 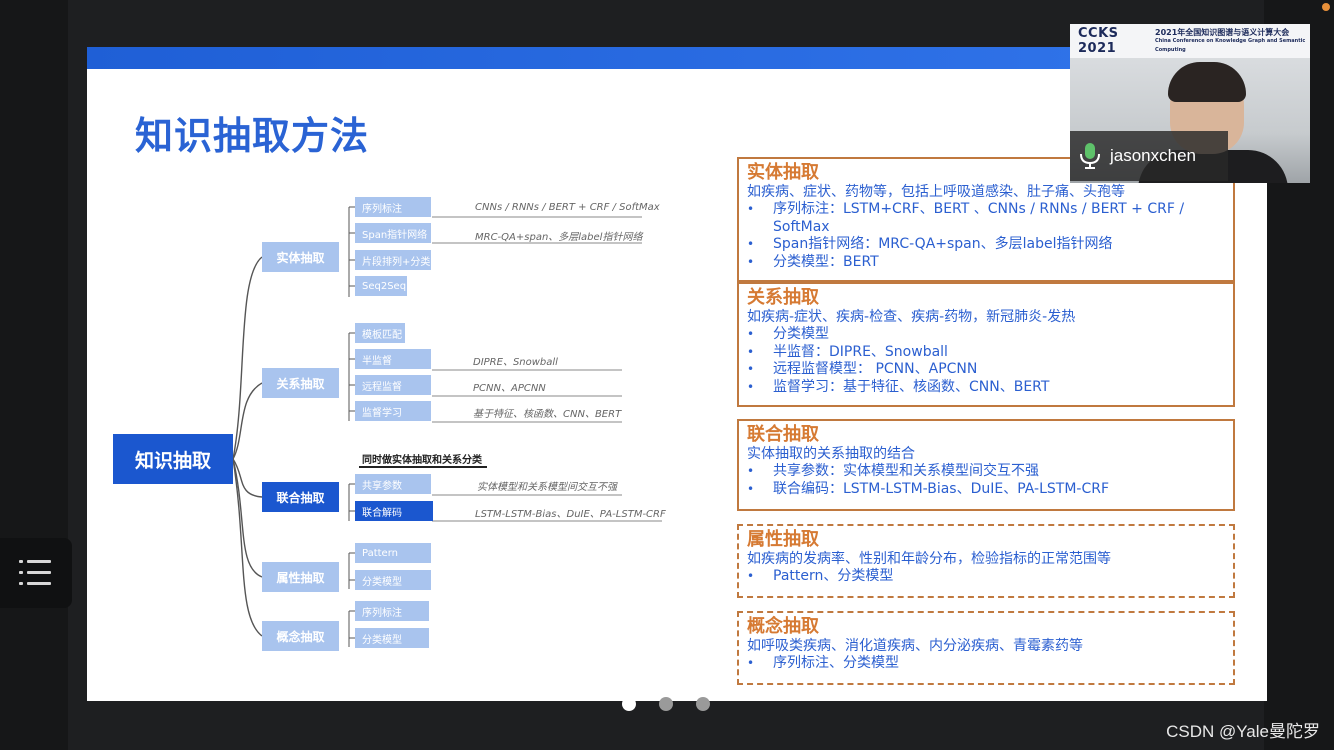 What do you see at coordinates (392, 638) in the screenshot?
I see `leaf-concept-classification: 分类模型` at bounding box center [392, 638].